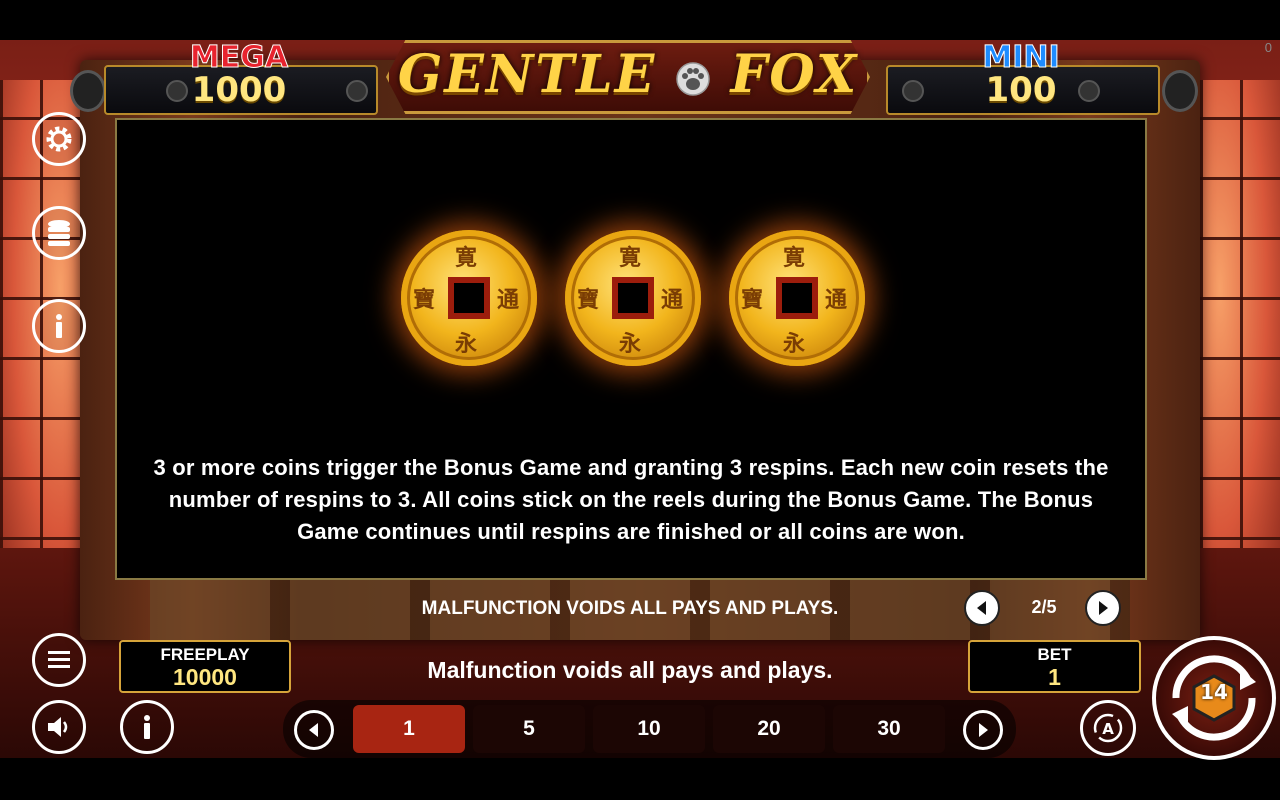 Image resolution: width=1280 pixels, height=800 pixels. I want to click on logo-word-fox: FOX, so click(794, 74).